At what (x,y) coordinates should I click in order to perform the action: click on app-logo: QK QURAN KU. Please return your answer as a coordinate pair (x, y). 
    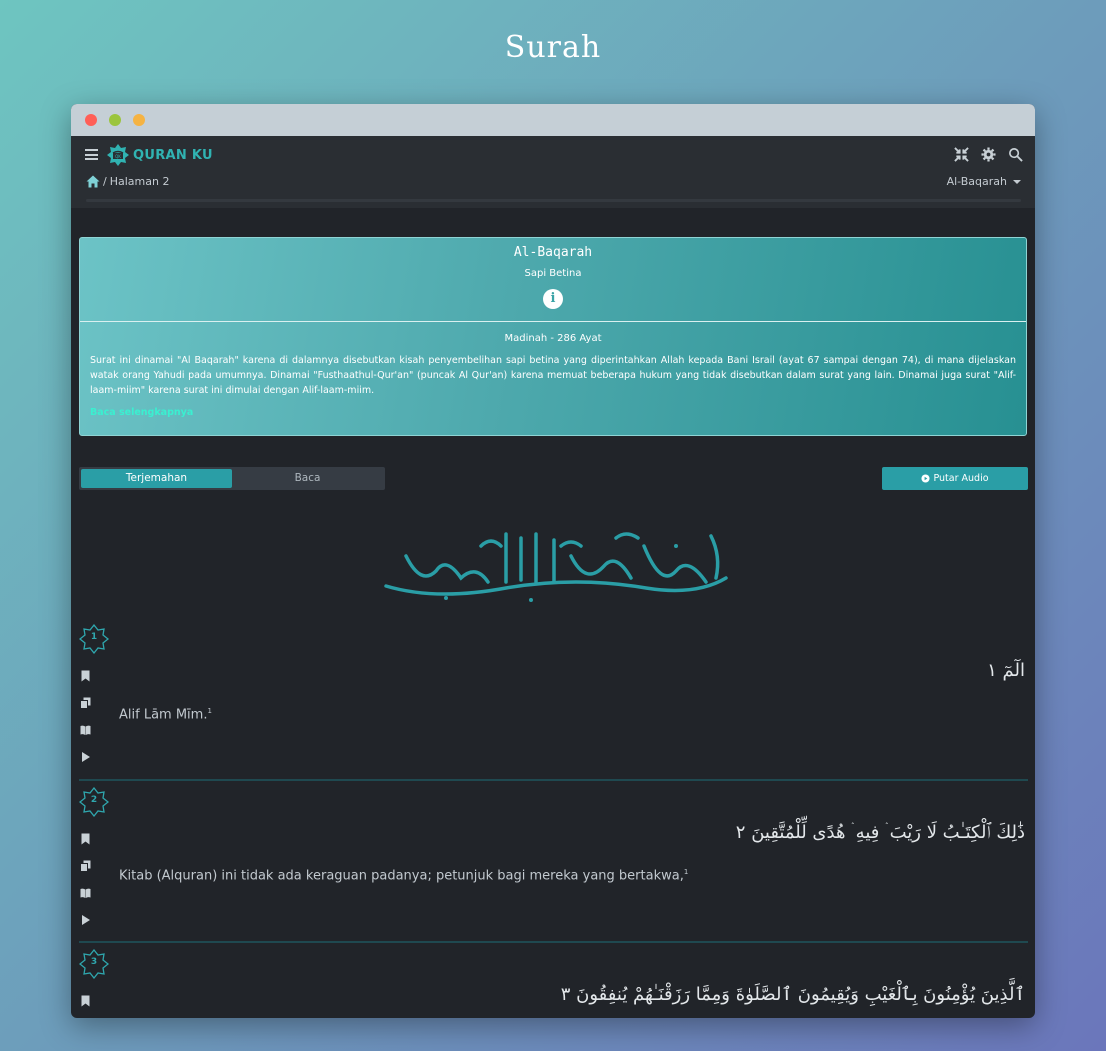
    Looking at the image, I should click on (160, 155).